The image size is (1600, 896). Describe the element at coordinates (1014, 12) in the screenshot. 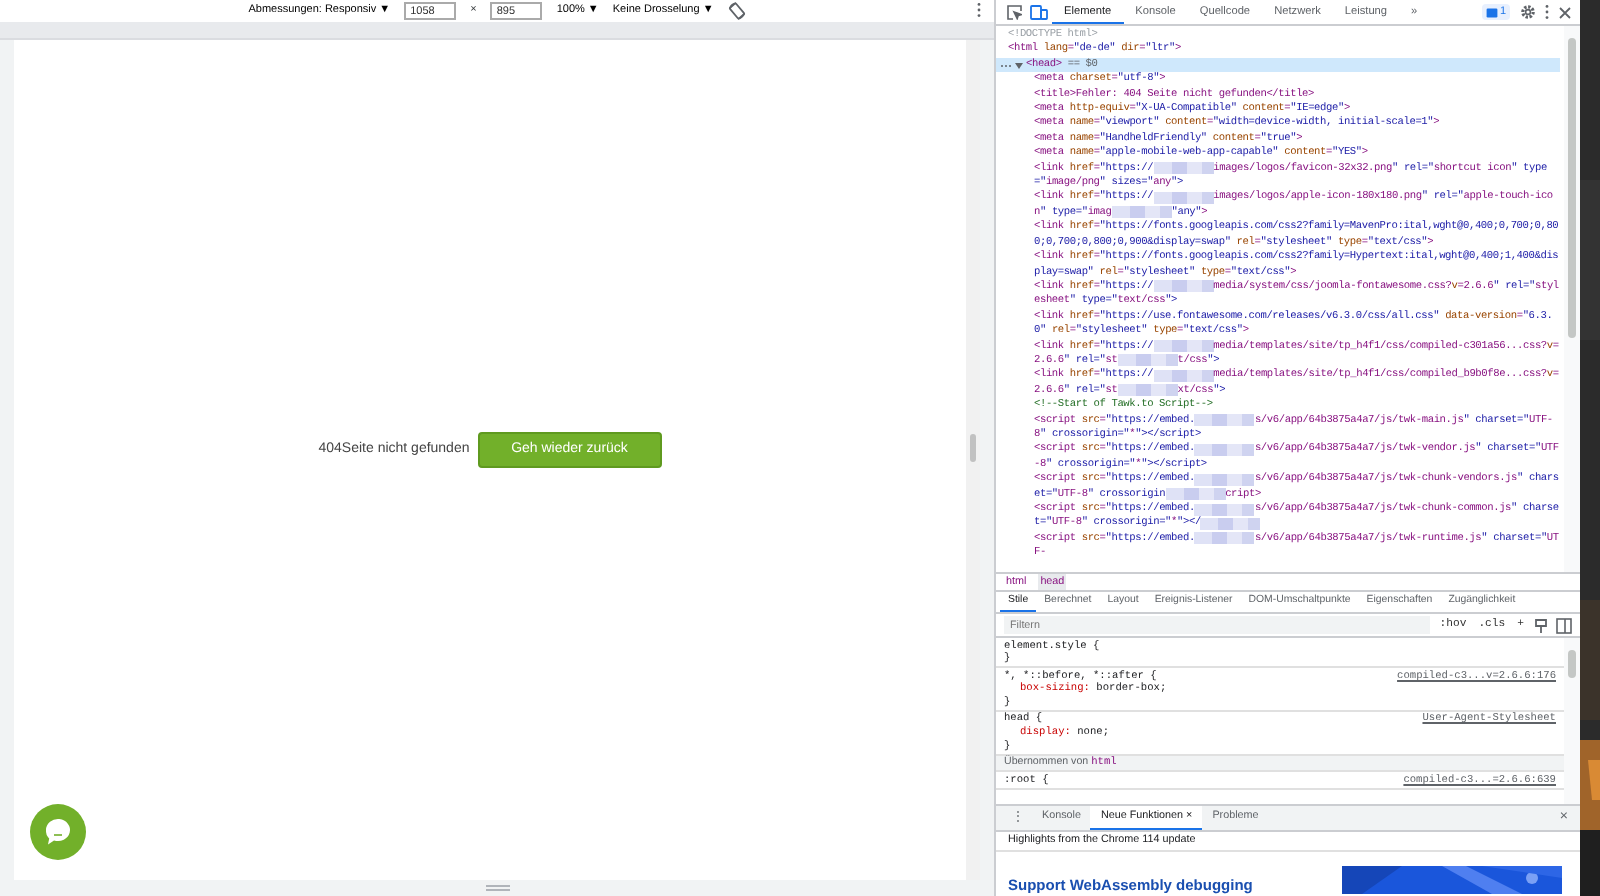

I see `inspect-icon` at that location.